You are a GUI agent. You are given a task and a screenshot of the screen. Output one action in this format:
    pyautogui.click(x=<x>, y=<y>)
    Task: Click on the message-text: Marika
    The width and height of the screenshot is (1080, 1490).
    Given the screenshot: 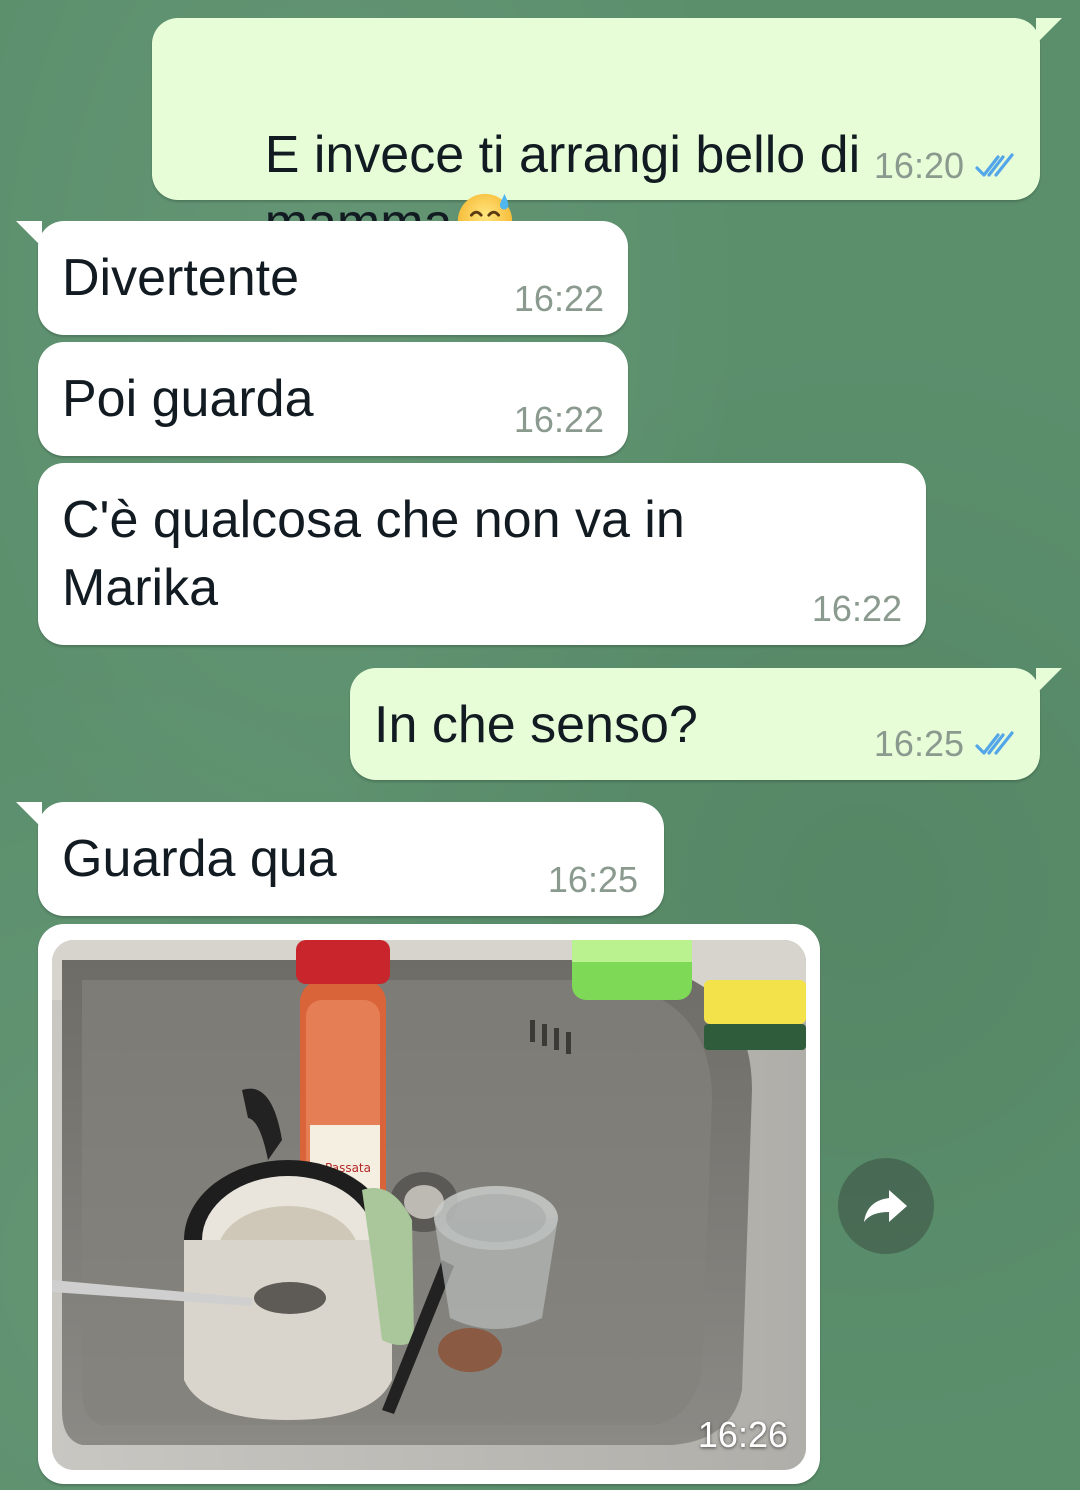 What is the action you would take?
    pyautogui.click(x=140, y=588)
    